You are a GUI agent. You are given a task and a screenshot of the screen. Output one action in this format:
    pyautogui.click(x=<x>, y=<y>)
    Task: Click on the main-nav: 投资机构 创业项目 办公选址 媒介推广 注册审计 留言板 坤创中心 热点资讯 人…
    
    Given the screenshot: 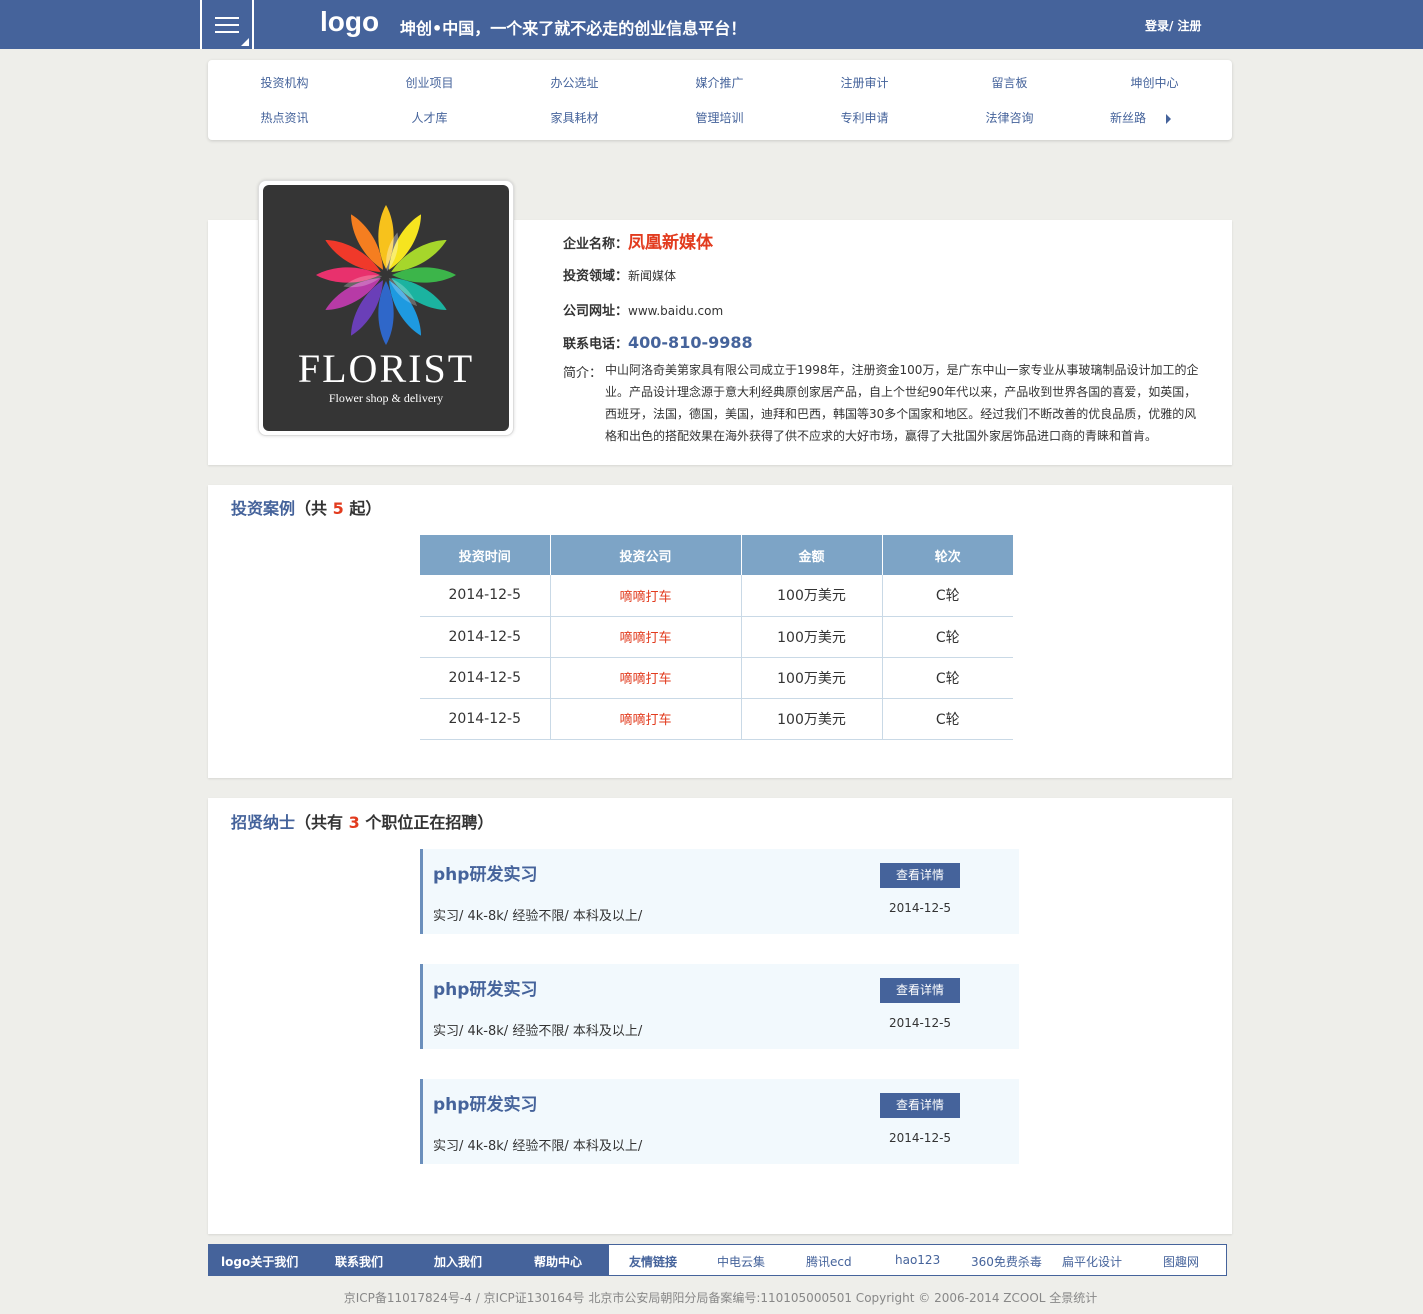 What is the action you would take?
    pyautogui.click(x=720, y=100)
    